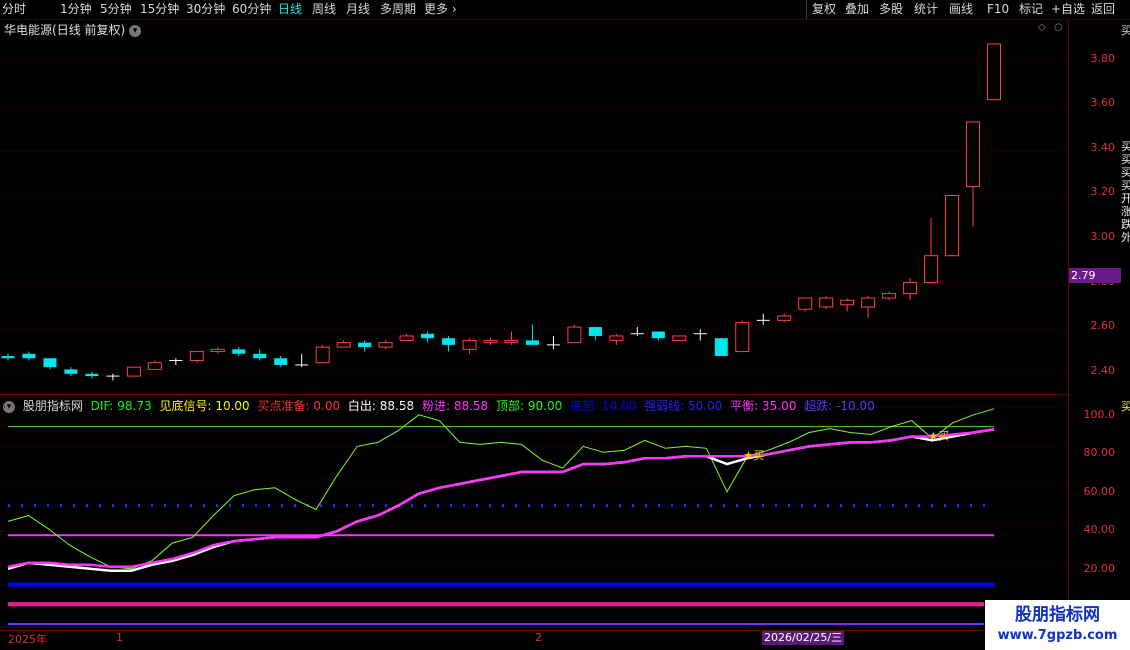 The width and height of the screenshot is (1130, 650). Describe the element at coordinates (159, 9) in the screenshot. I see `period-4: 15分钟` at that location.